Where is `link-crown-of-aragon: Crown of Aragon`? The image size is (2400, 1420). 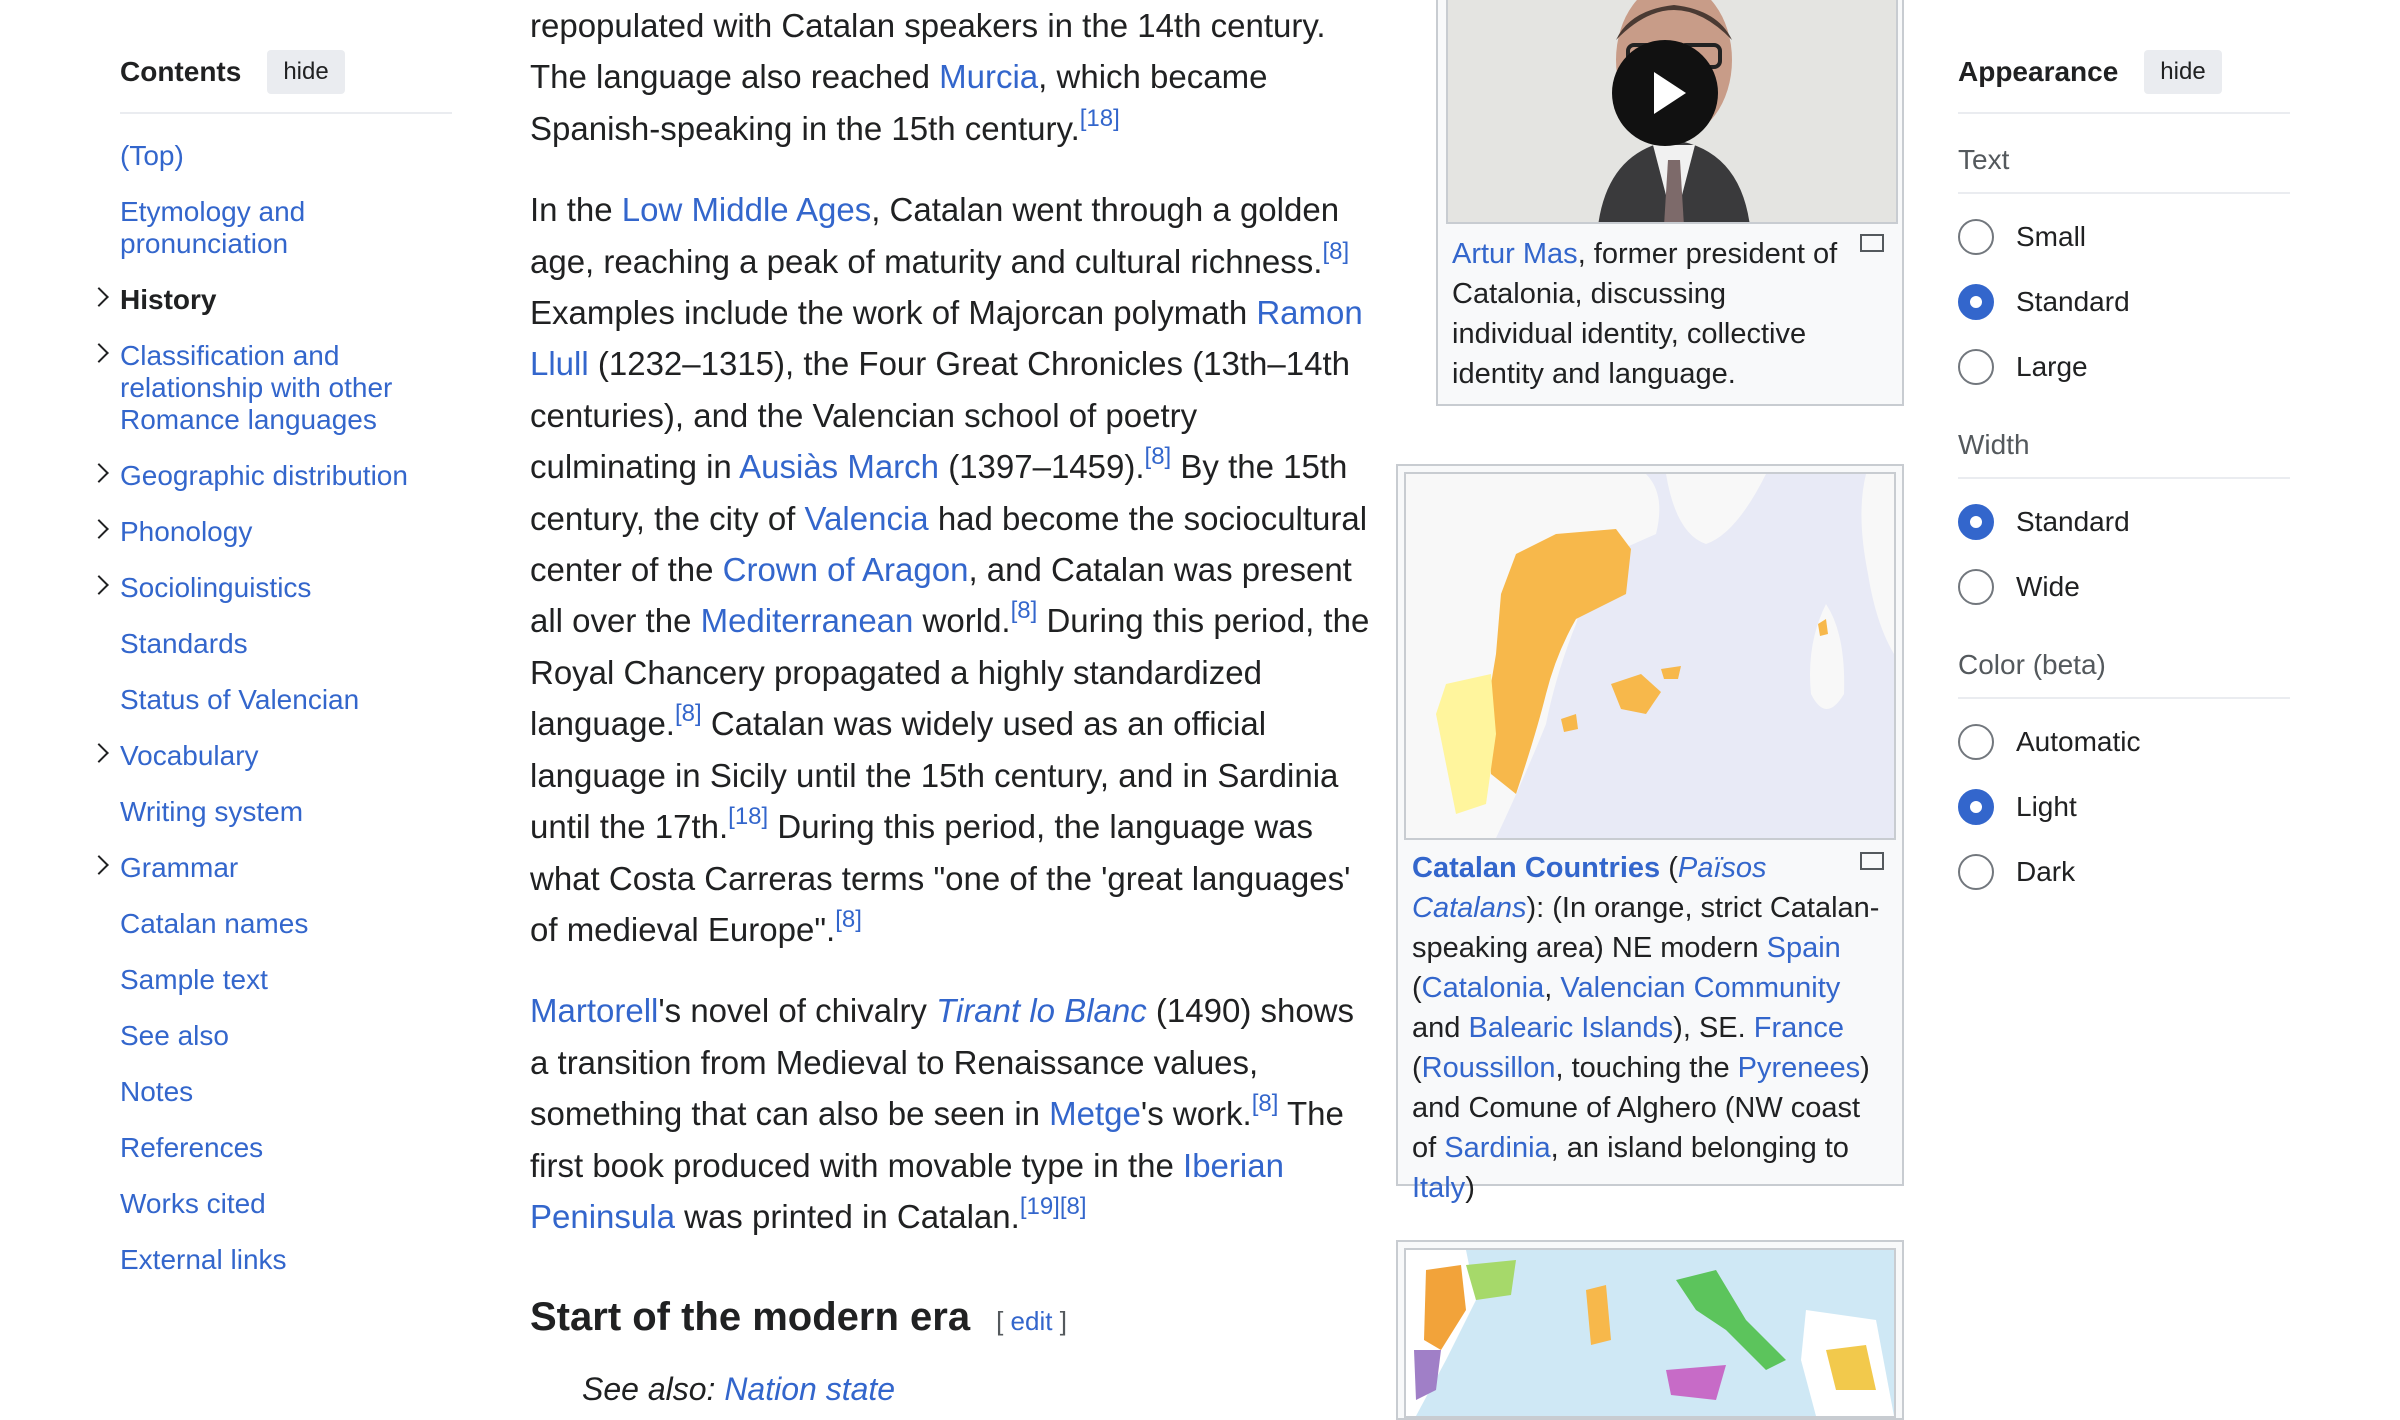
link-crown-of-aragon: Crown of Aragon is located at coordinates (846, 569).